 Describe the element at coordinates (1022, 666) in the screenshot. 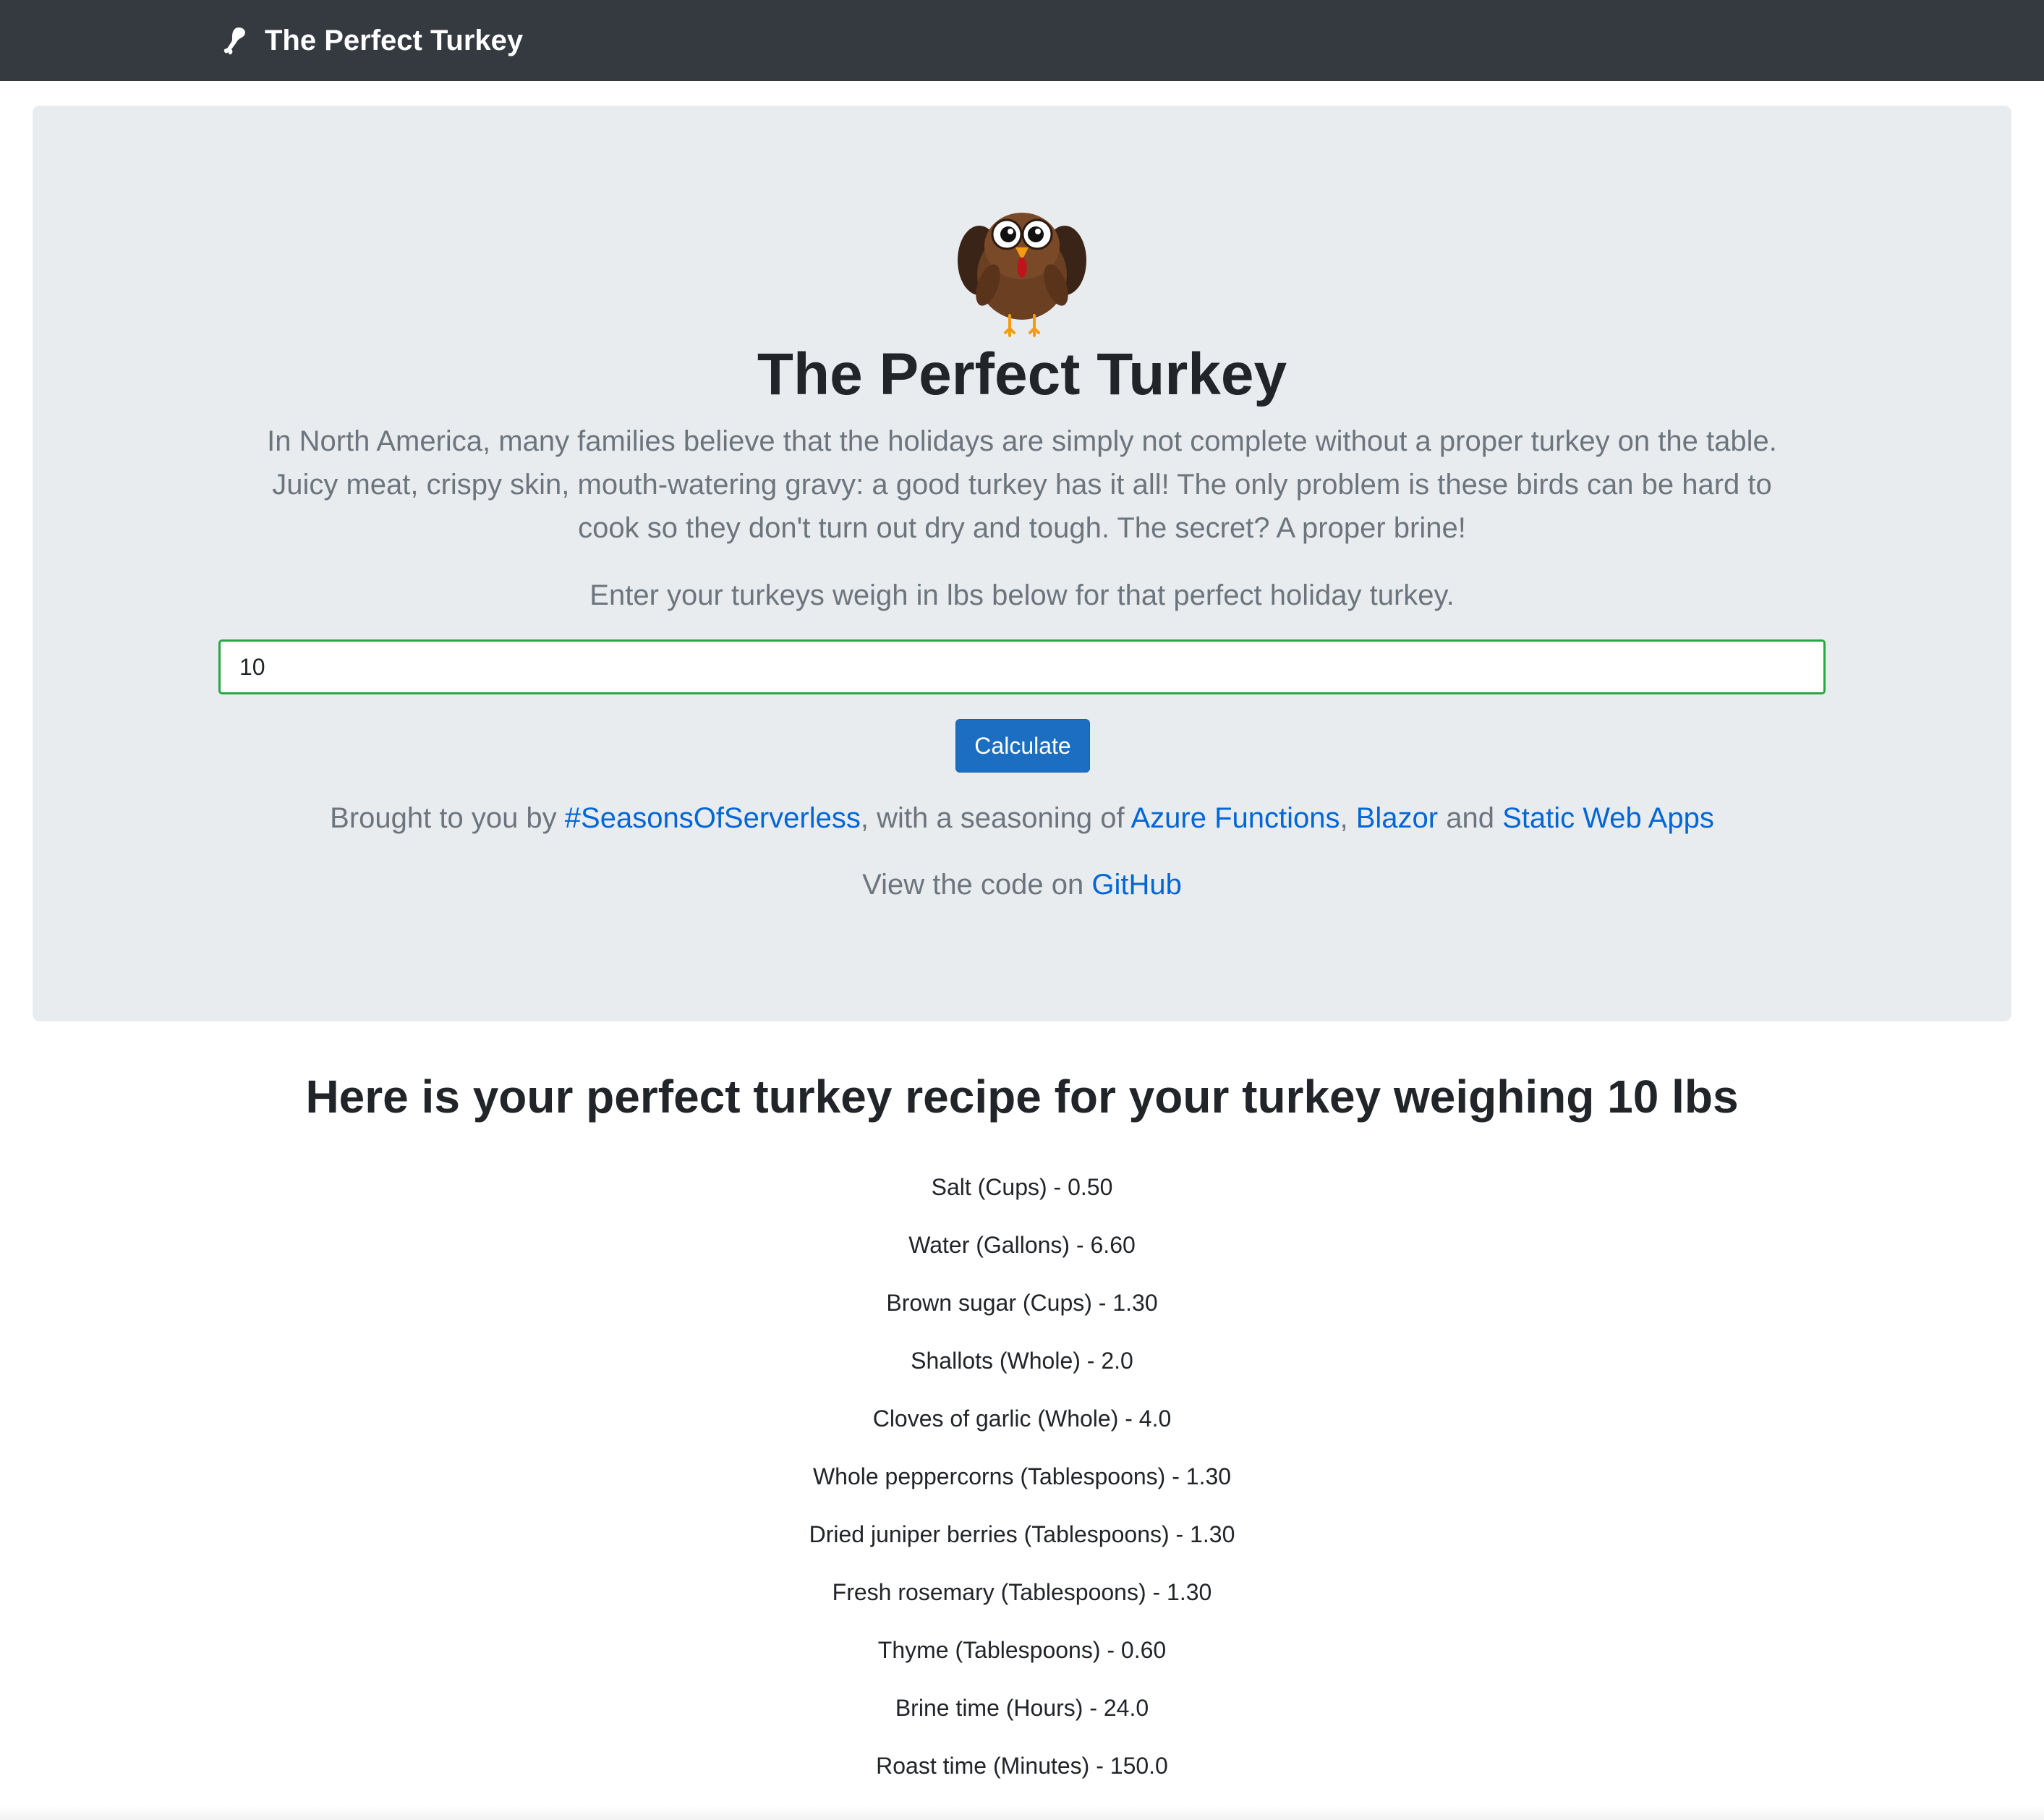

I see `turkey-weight-input` at that location.